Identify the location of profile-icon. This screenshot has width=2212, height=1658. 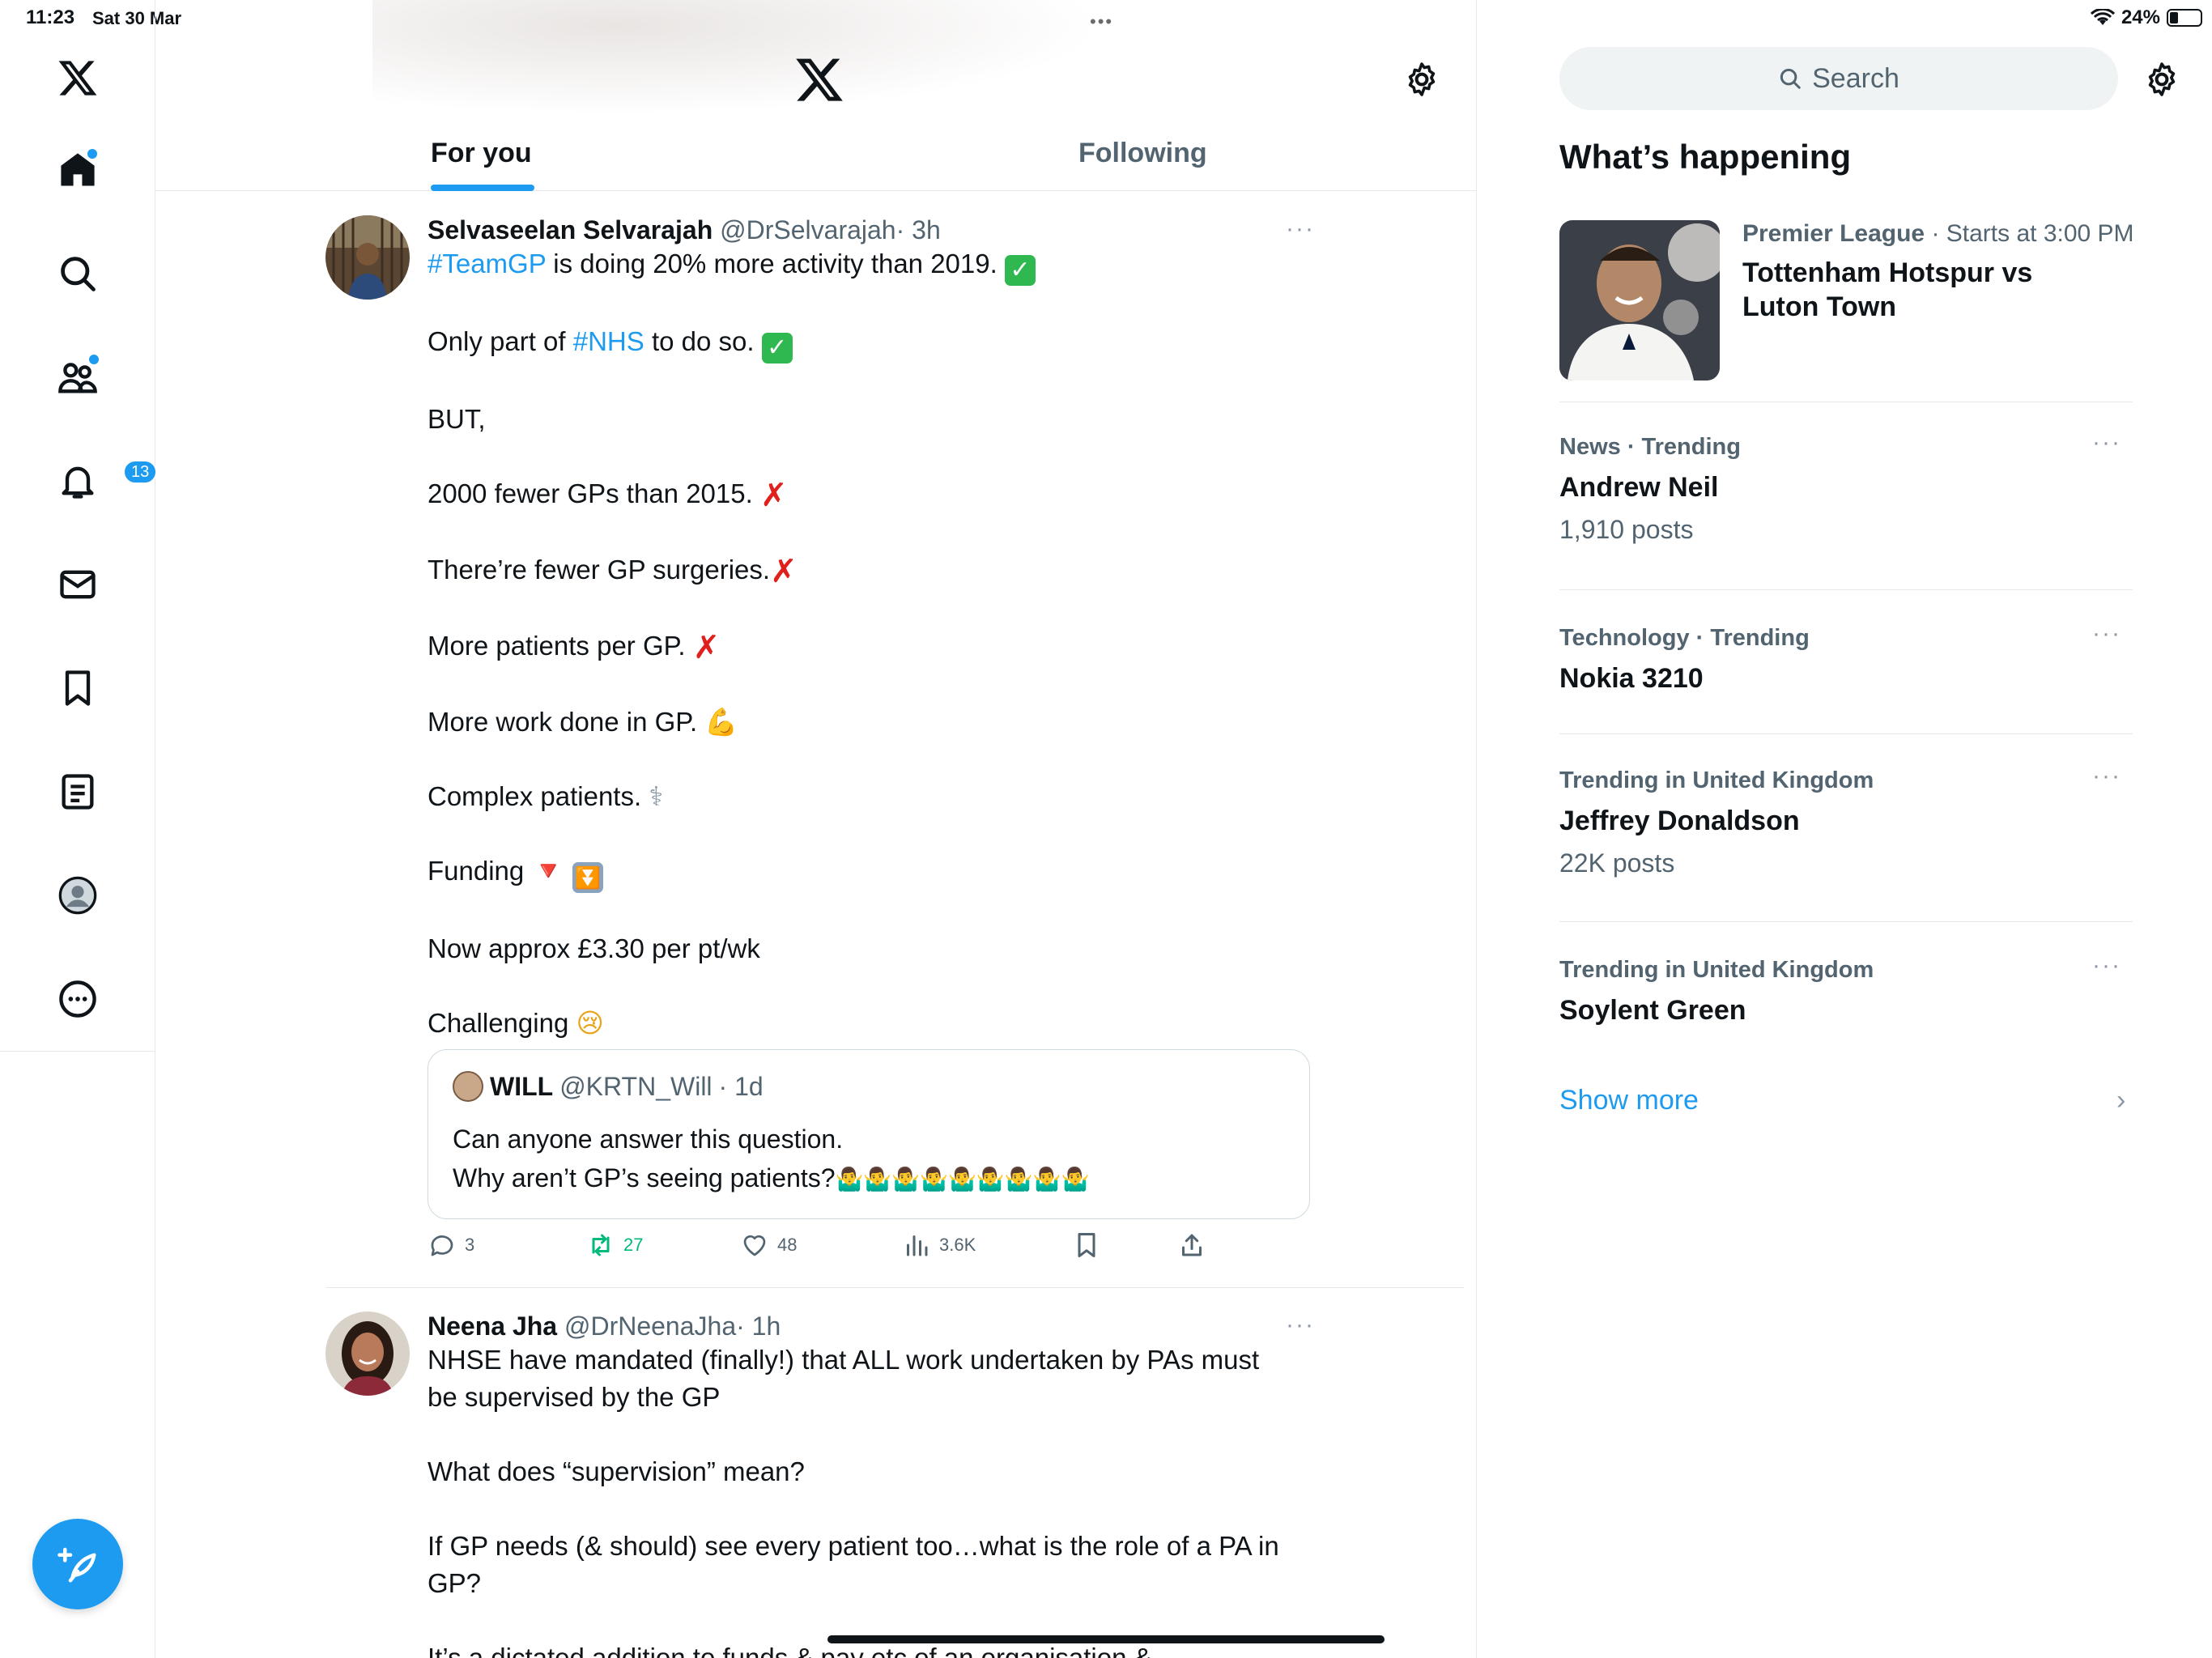
(77, 895).